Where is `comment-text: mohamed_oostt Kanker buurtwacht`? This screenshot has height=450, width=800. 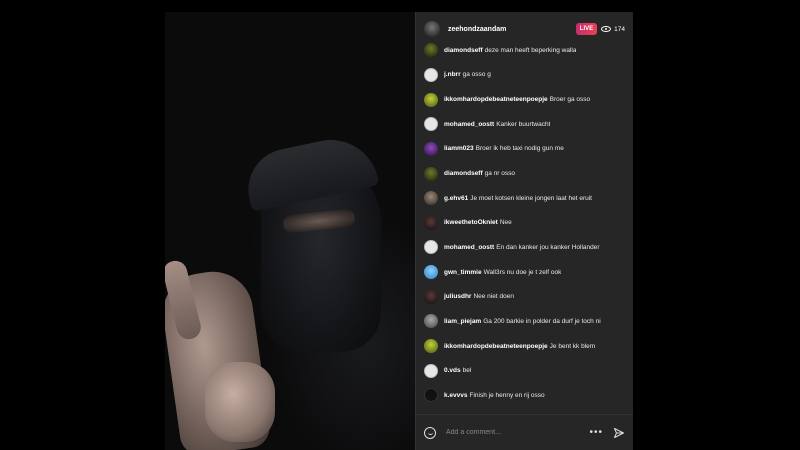 comment-text: mohamed_oostt Kanker buurtwacht is located at coordinates (497, 124).